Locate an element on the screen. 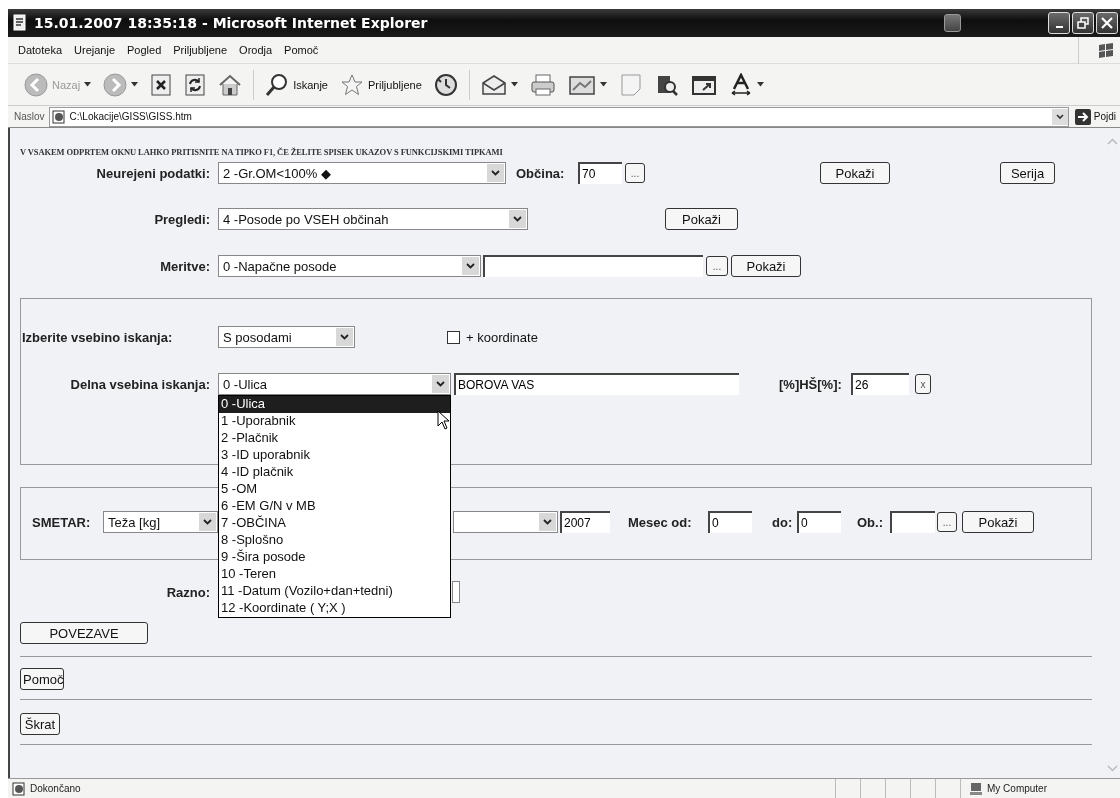 The image size is (1120, 798). computer-icon is located at coordinates (976, 788).